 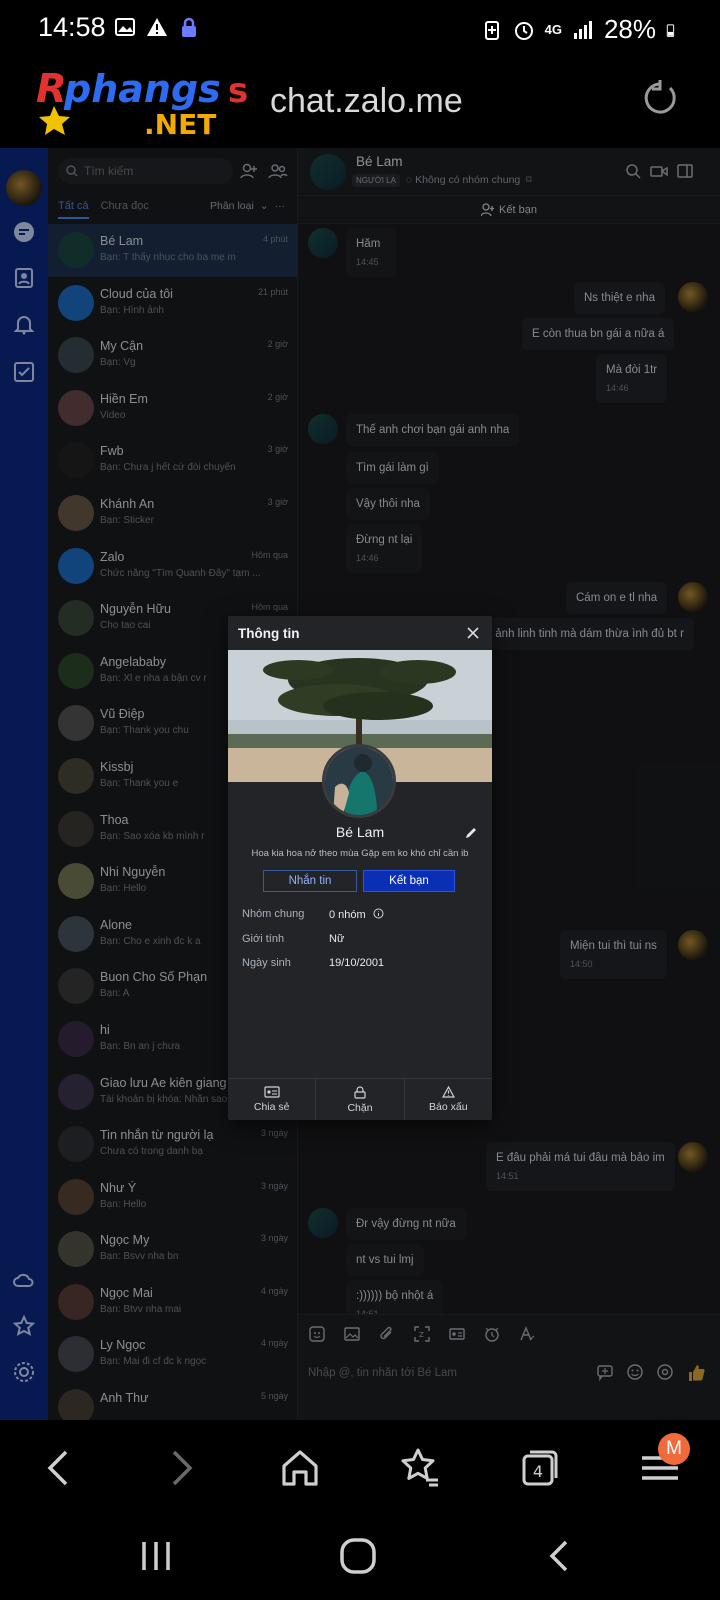 What do you see at coordinates (670, 30) in the screenshot?
I see `battery-icon` at bounding box center [670, 30].